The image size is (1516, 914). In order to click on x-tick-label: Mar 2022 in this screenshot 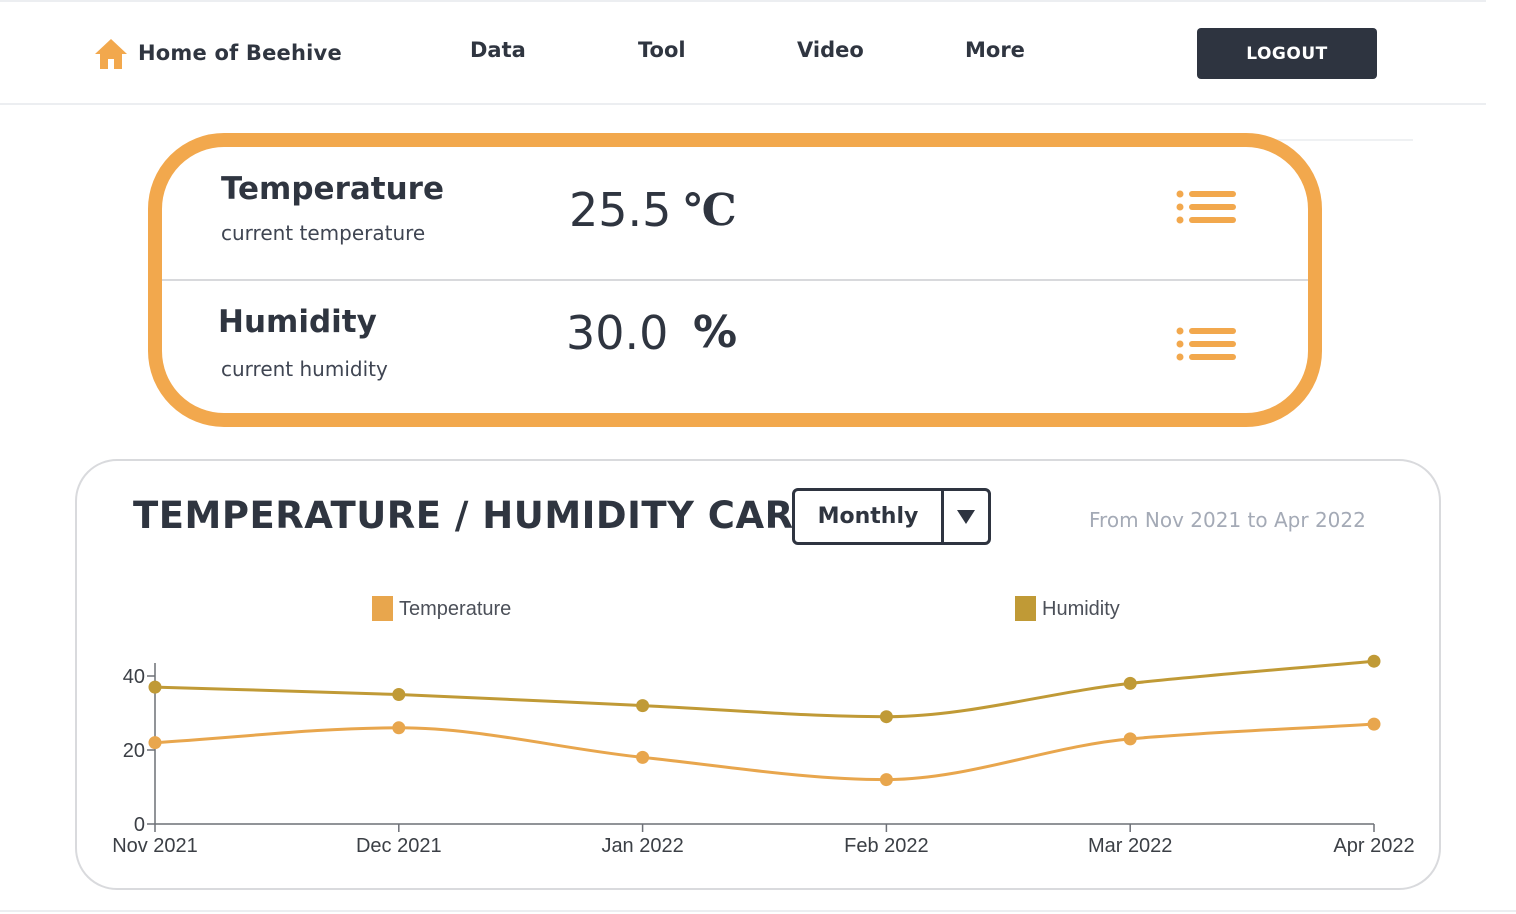, I will do `click(1130, 846)`.